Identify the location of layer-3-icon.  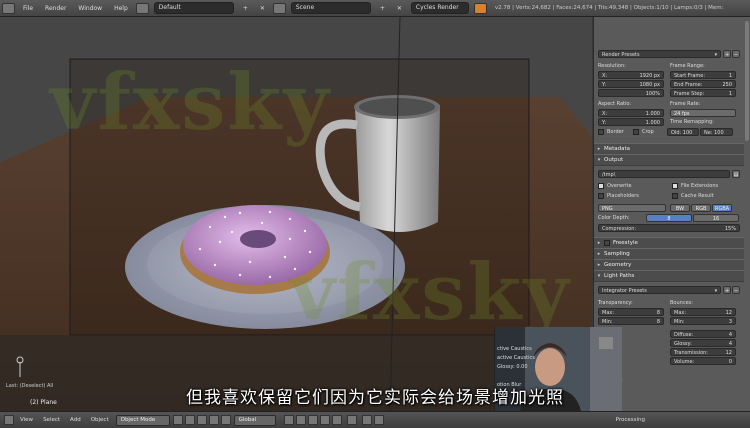
(312, 420).